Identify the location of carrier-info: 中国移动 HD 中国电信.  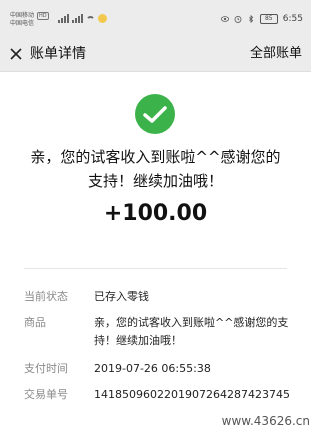
(29, 20).